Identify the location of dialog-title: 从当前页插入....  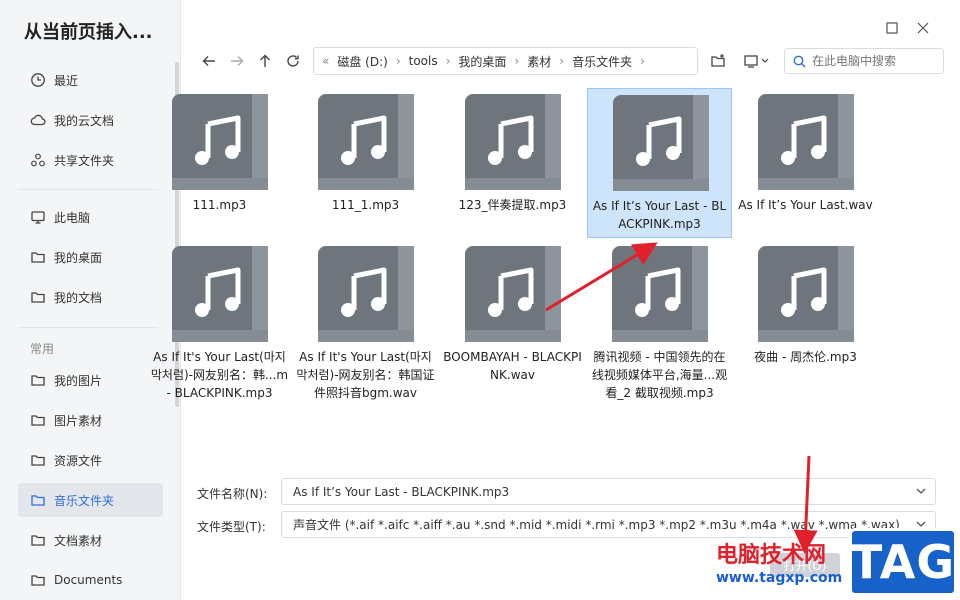
(88, 32).